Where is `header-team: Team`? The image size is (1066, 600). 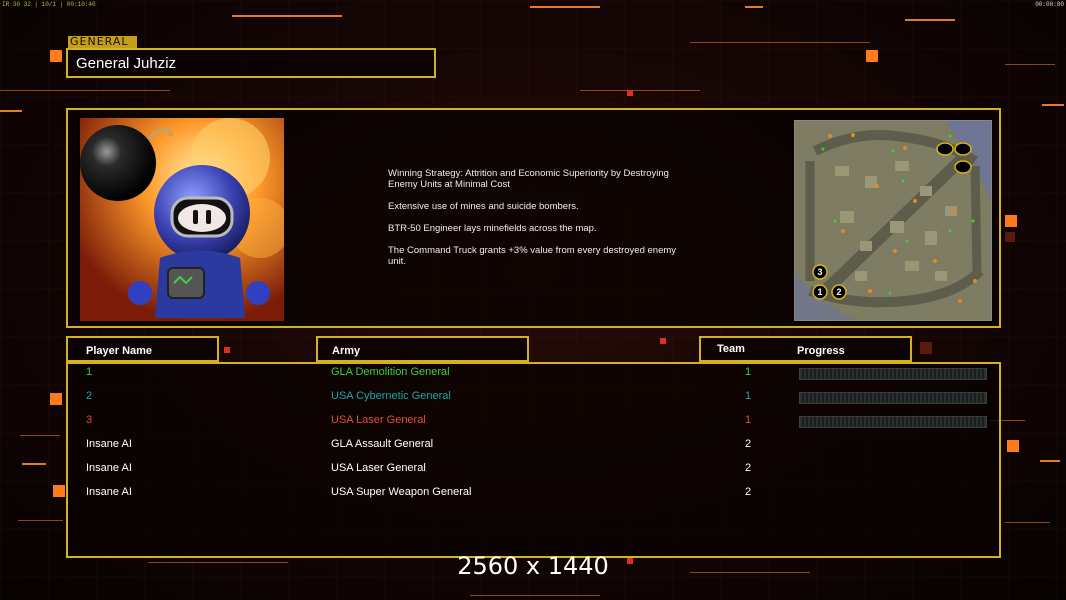 header-team: Team is located at coordinates (731, 349).